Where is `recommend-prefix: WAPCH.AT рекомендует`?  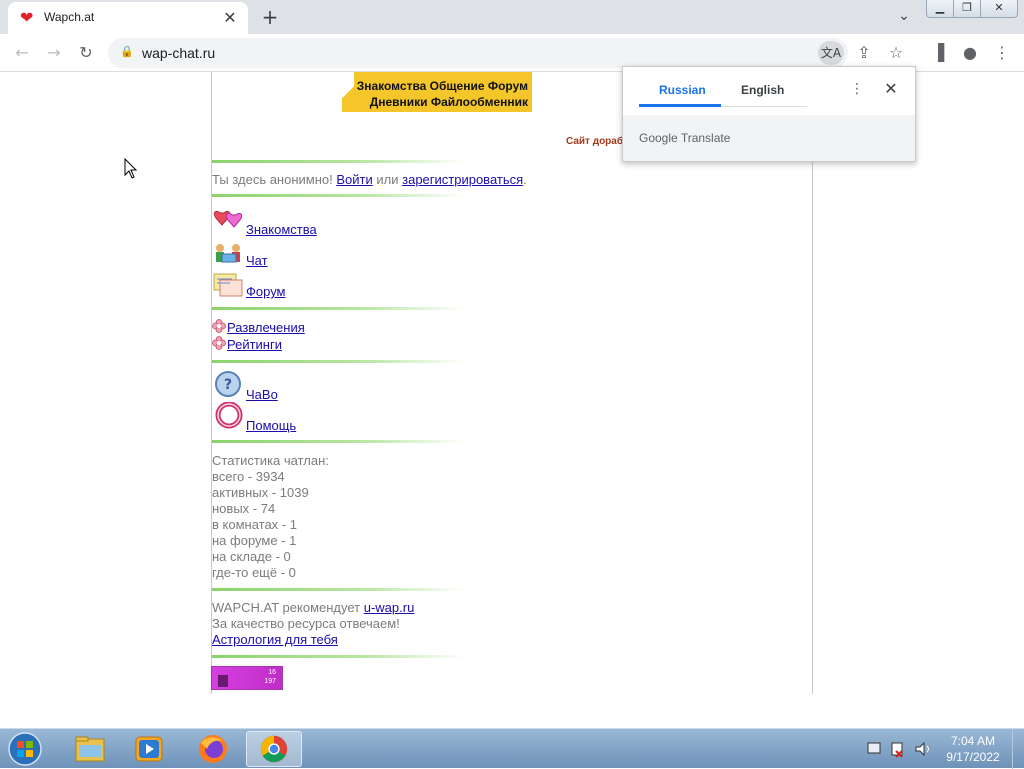
recommend-prefix: WAPCH.AT рекомендует is located at coordinates (286, 607).